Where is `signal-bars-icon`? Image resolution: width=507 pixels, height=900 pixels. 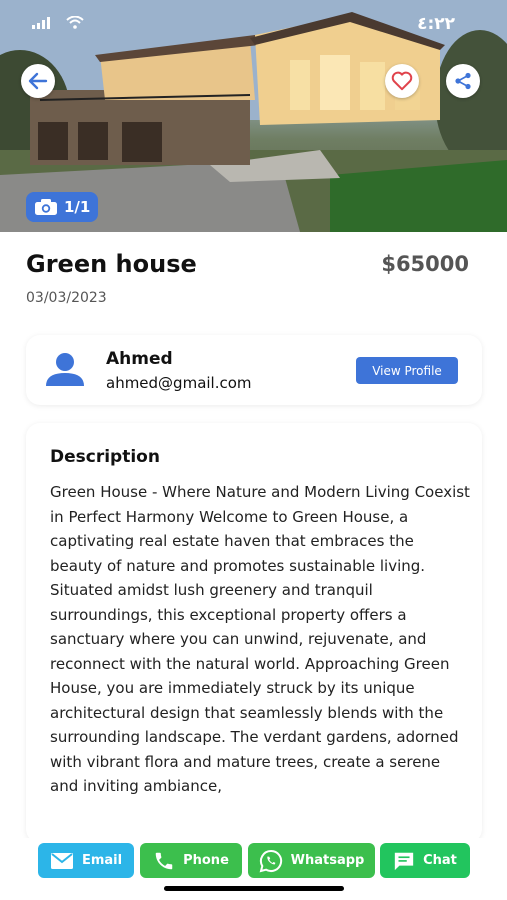
signal-bars-icon is located at coordinates (41, 22).